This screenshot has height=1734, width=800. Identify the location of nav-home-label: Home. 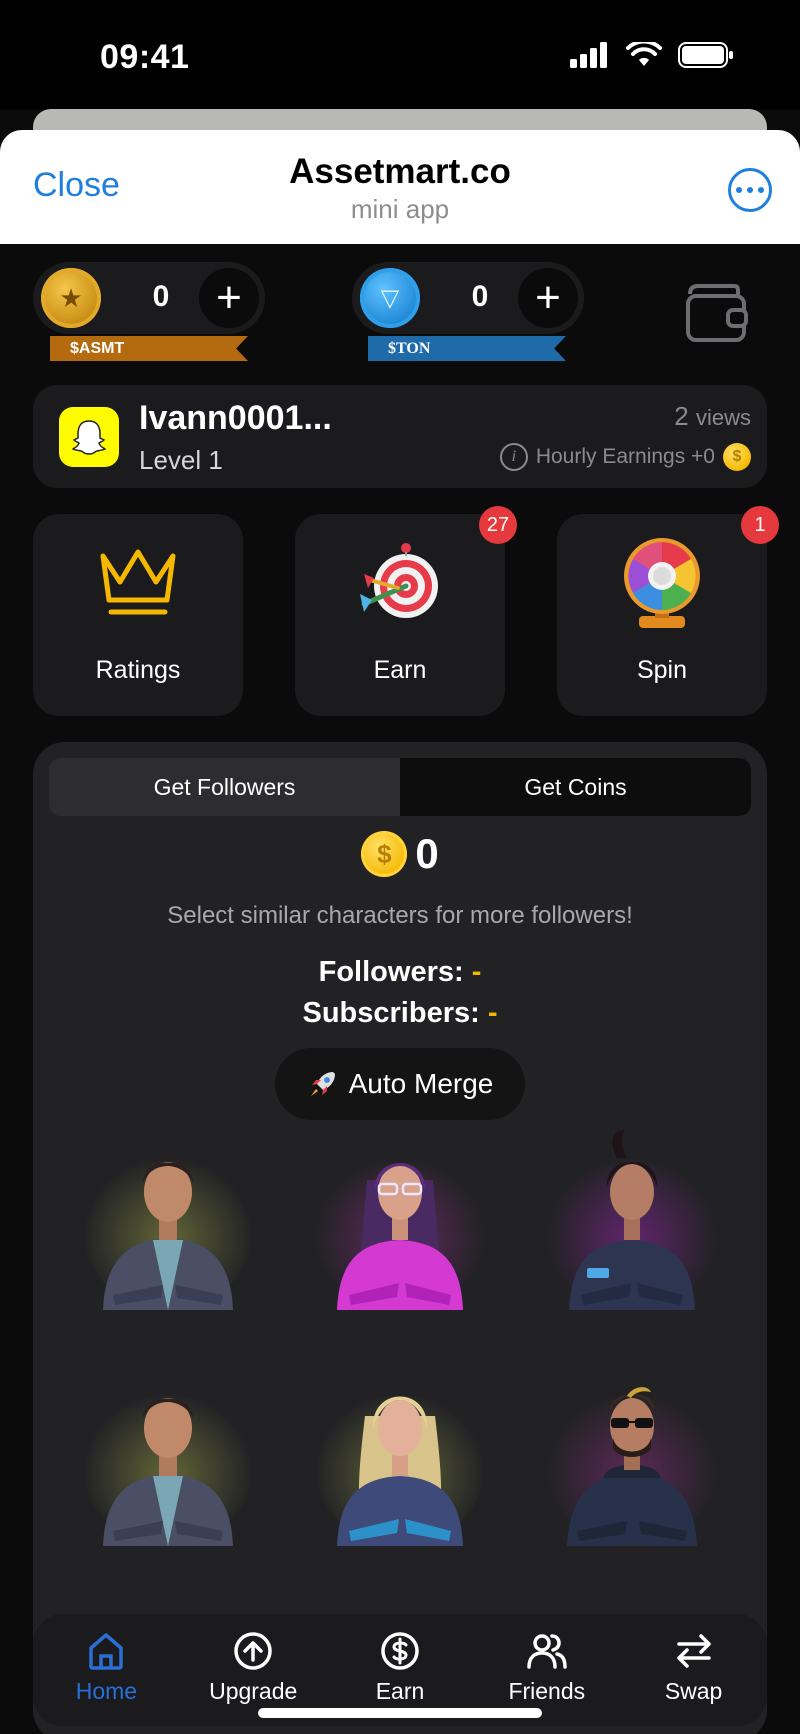
(106, 1691).